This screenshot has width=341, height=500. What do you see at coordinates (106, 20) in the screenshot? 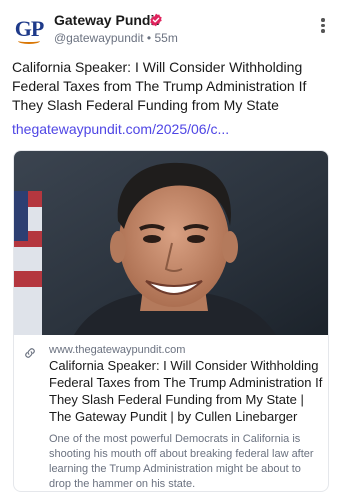
I see `author-name: Gateway Pundit` at bounding box center [106, 20].